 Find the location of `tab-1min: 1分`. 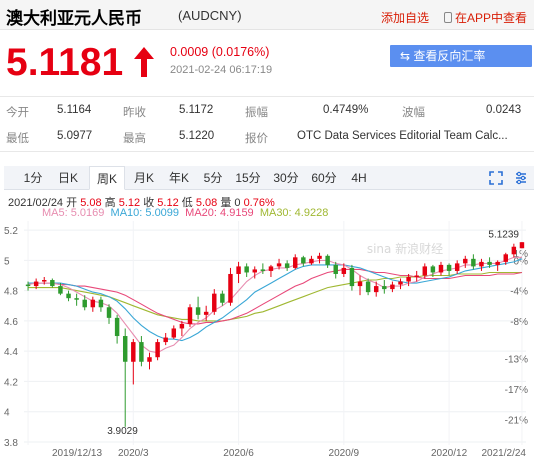

tab-1min: 1分 is located at coordinates (33, 178).